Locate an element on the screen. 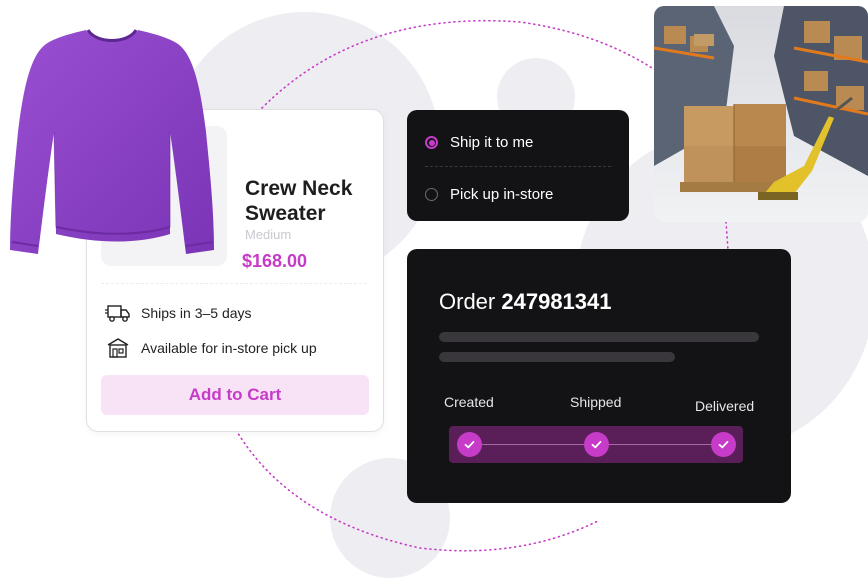 This screenshot has width=868, height=585. product-price: $168.00 is located at coordinates (275, 261).